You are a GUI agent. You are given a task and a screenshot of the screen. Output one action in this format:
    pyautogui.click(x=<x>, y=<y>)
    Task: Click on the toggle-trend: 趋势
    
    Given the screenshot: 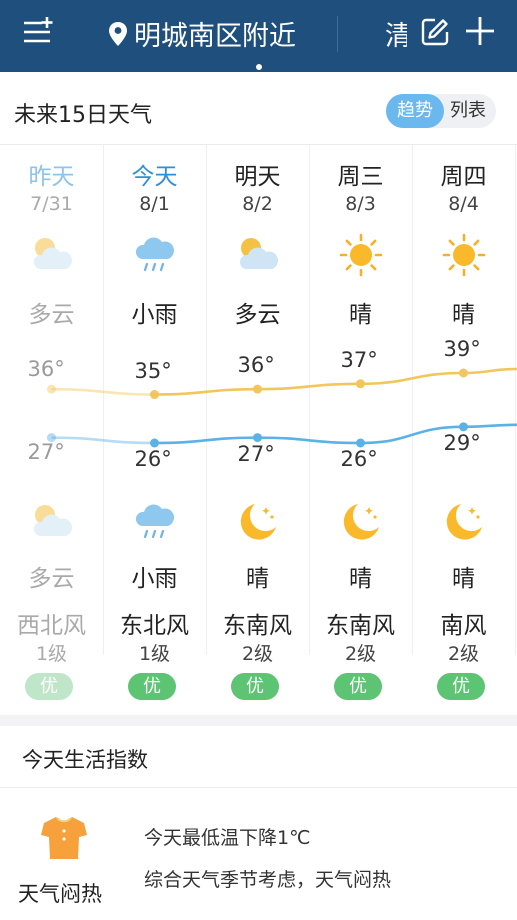 What is the action you would take?
    pyautogui.click(x=415, y=111)
    